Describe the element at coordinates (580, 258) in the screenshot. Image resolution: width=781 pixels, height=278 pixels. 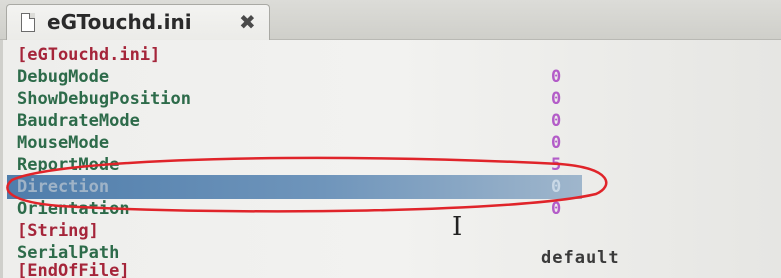
I see `config-value-serialpath: default` at that location.